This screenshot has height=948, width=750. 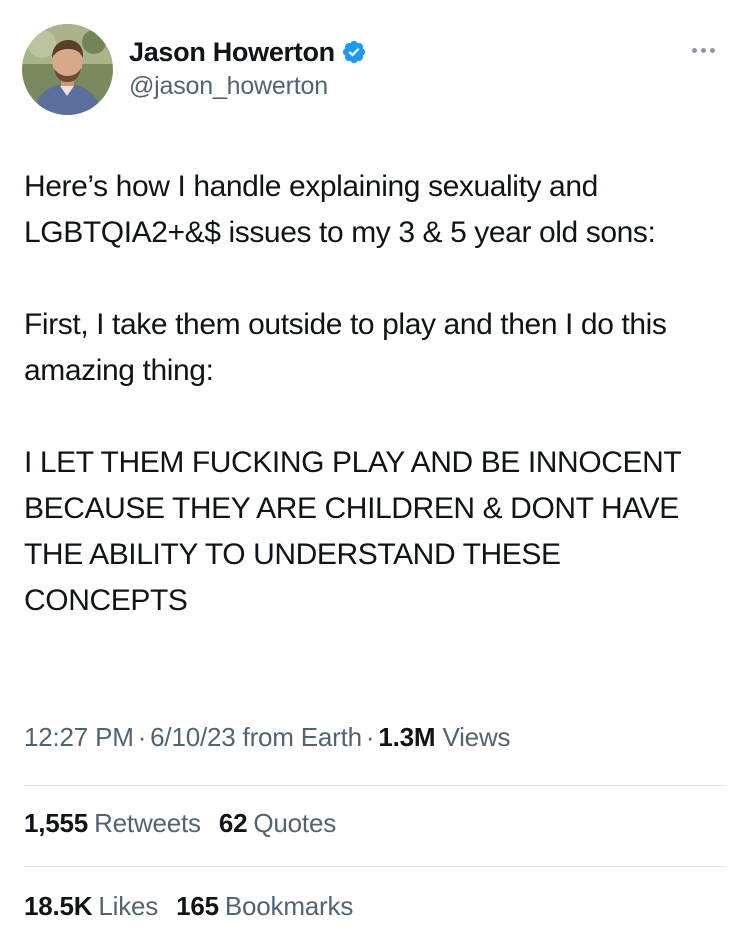 I want to click on retweets-count: 1,555, so click(x=56, y=823).